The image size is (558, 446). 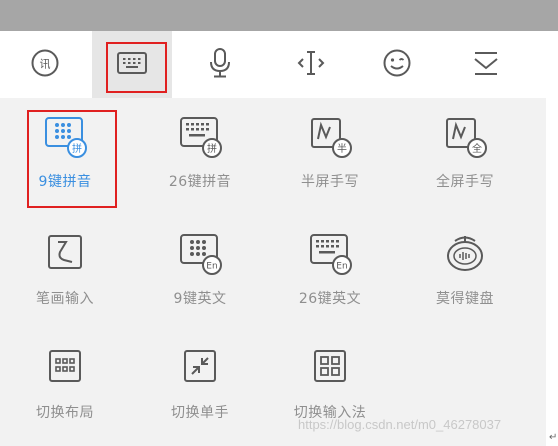 I want to click on mode-keyboard-icon, so click(x=465, y=254).